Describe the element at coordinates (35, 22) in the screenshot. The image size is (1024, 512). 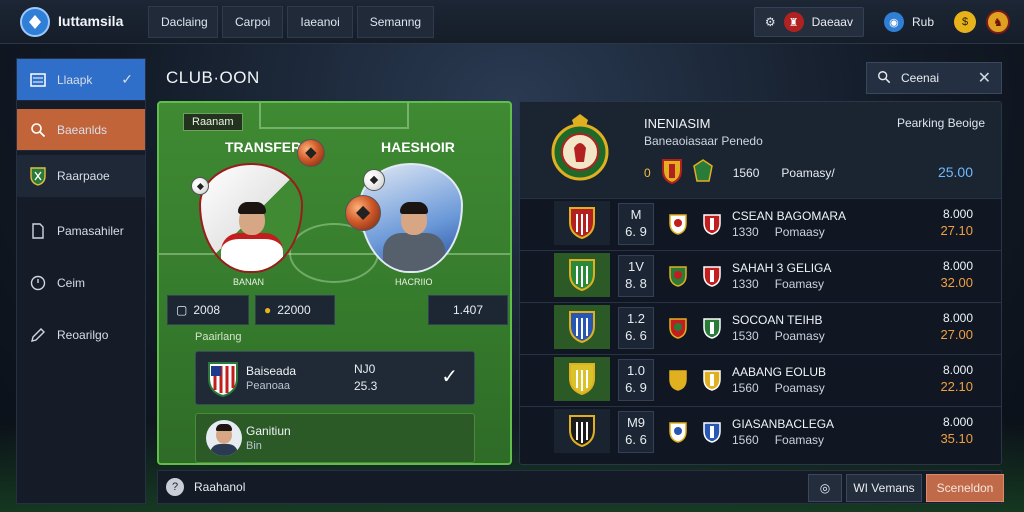
I see `app-logo-icon` at that location.